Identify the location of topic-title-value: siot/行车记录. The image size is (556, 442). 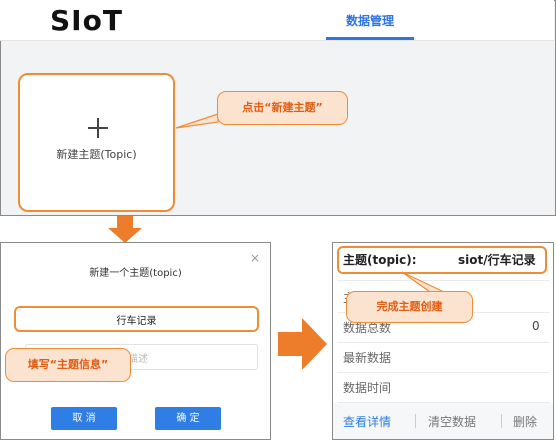
(497, 260).